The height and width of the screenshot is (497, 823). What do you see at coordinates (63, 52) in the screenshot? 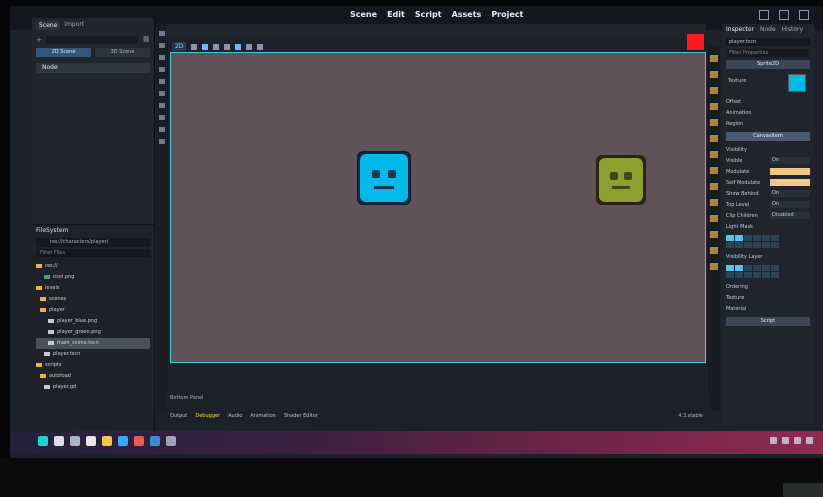
I see `2d-scene-button: 2D Scene` at bounding box center [63, 52].